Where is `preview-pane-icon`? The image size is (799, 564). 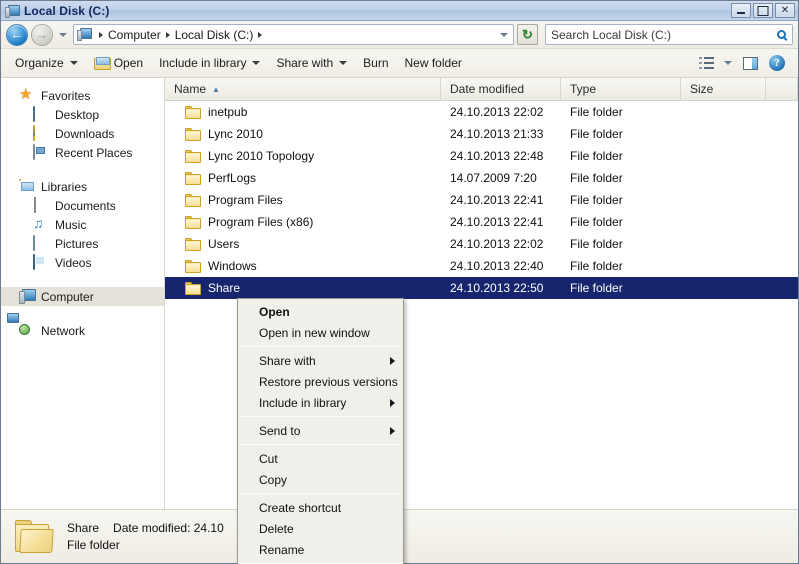
preview-pane-icon is located at coordinates (750, 63).